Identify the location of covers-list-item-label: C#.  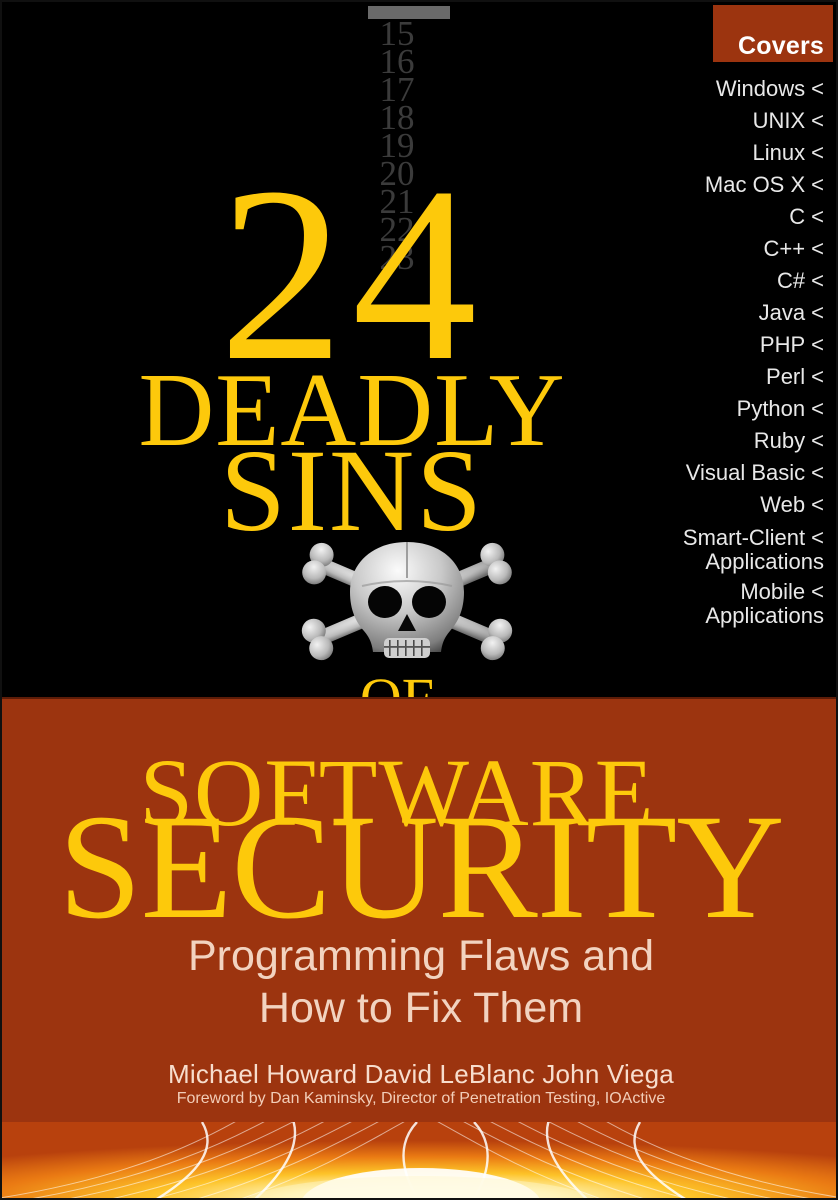
(791, 280).